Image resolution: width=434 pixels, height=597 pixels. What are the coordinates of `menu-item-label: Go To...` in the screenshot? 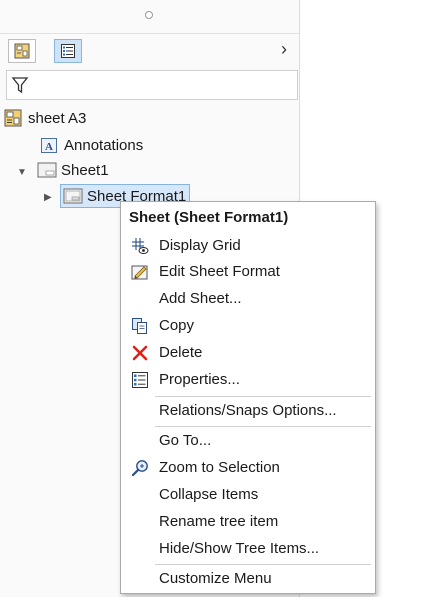 It's located at (185, 440).